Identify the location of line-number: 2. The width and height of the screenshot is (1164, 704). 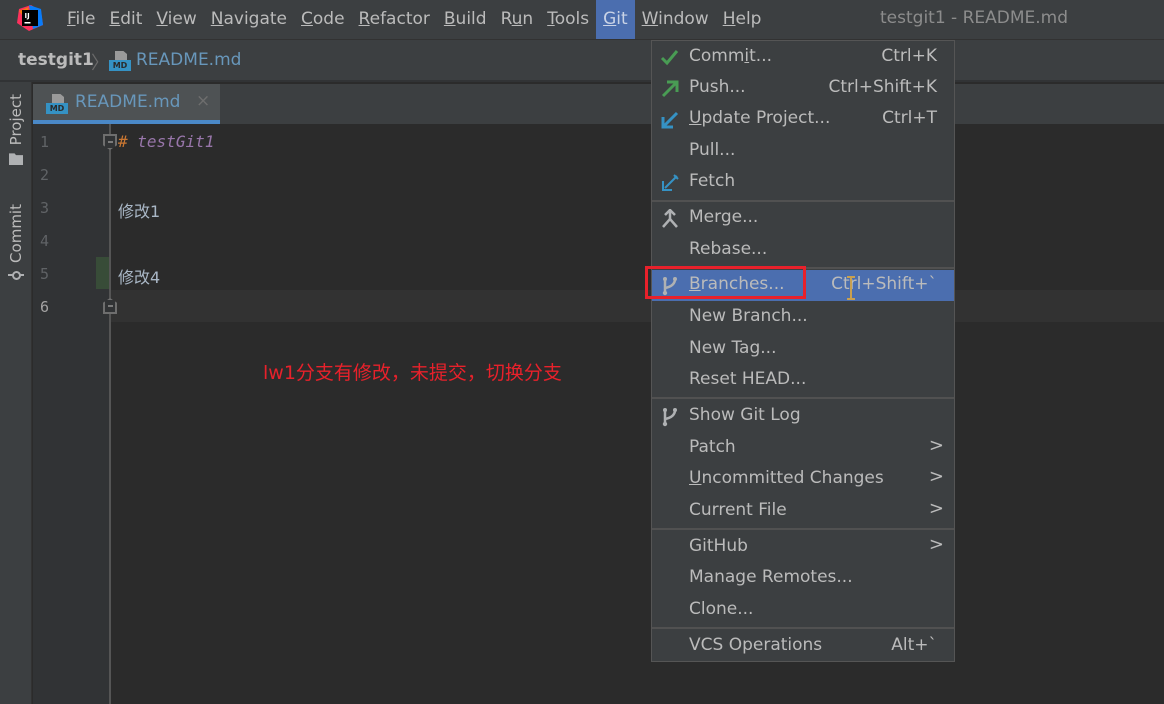
(45, 175).